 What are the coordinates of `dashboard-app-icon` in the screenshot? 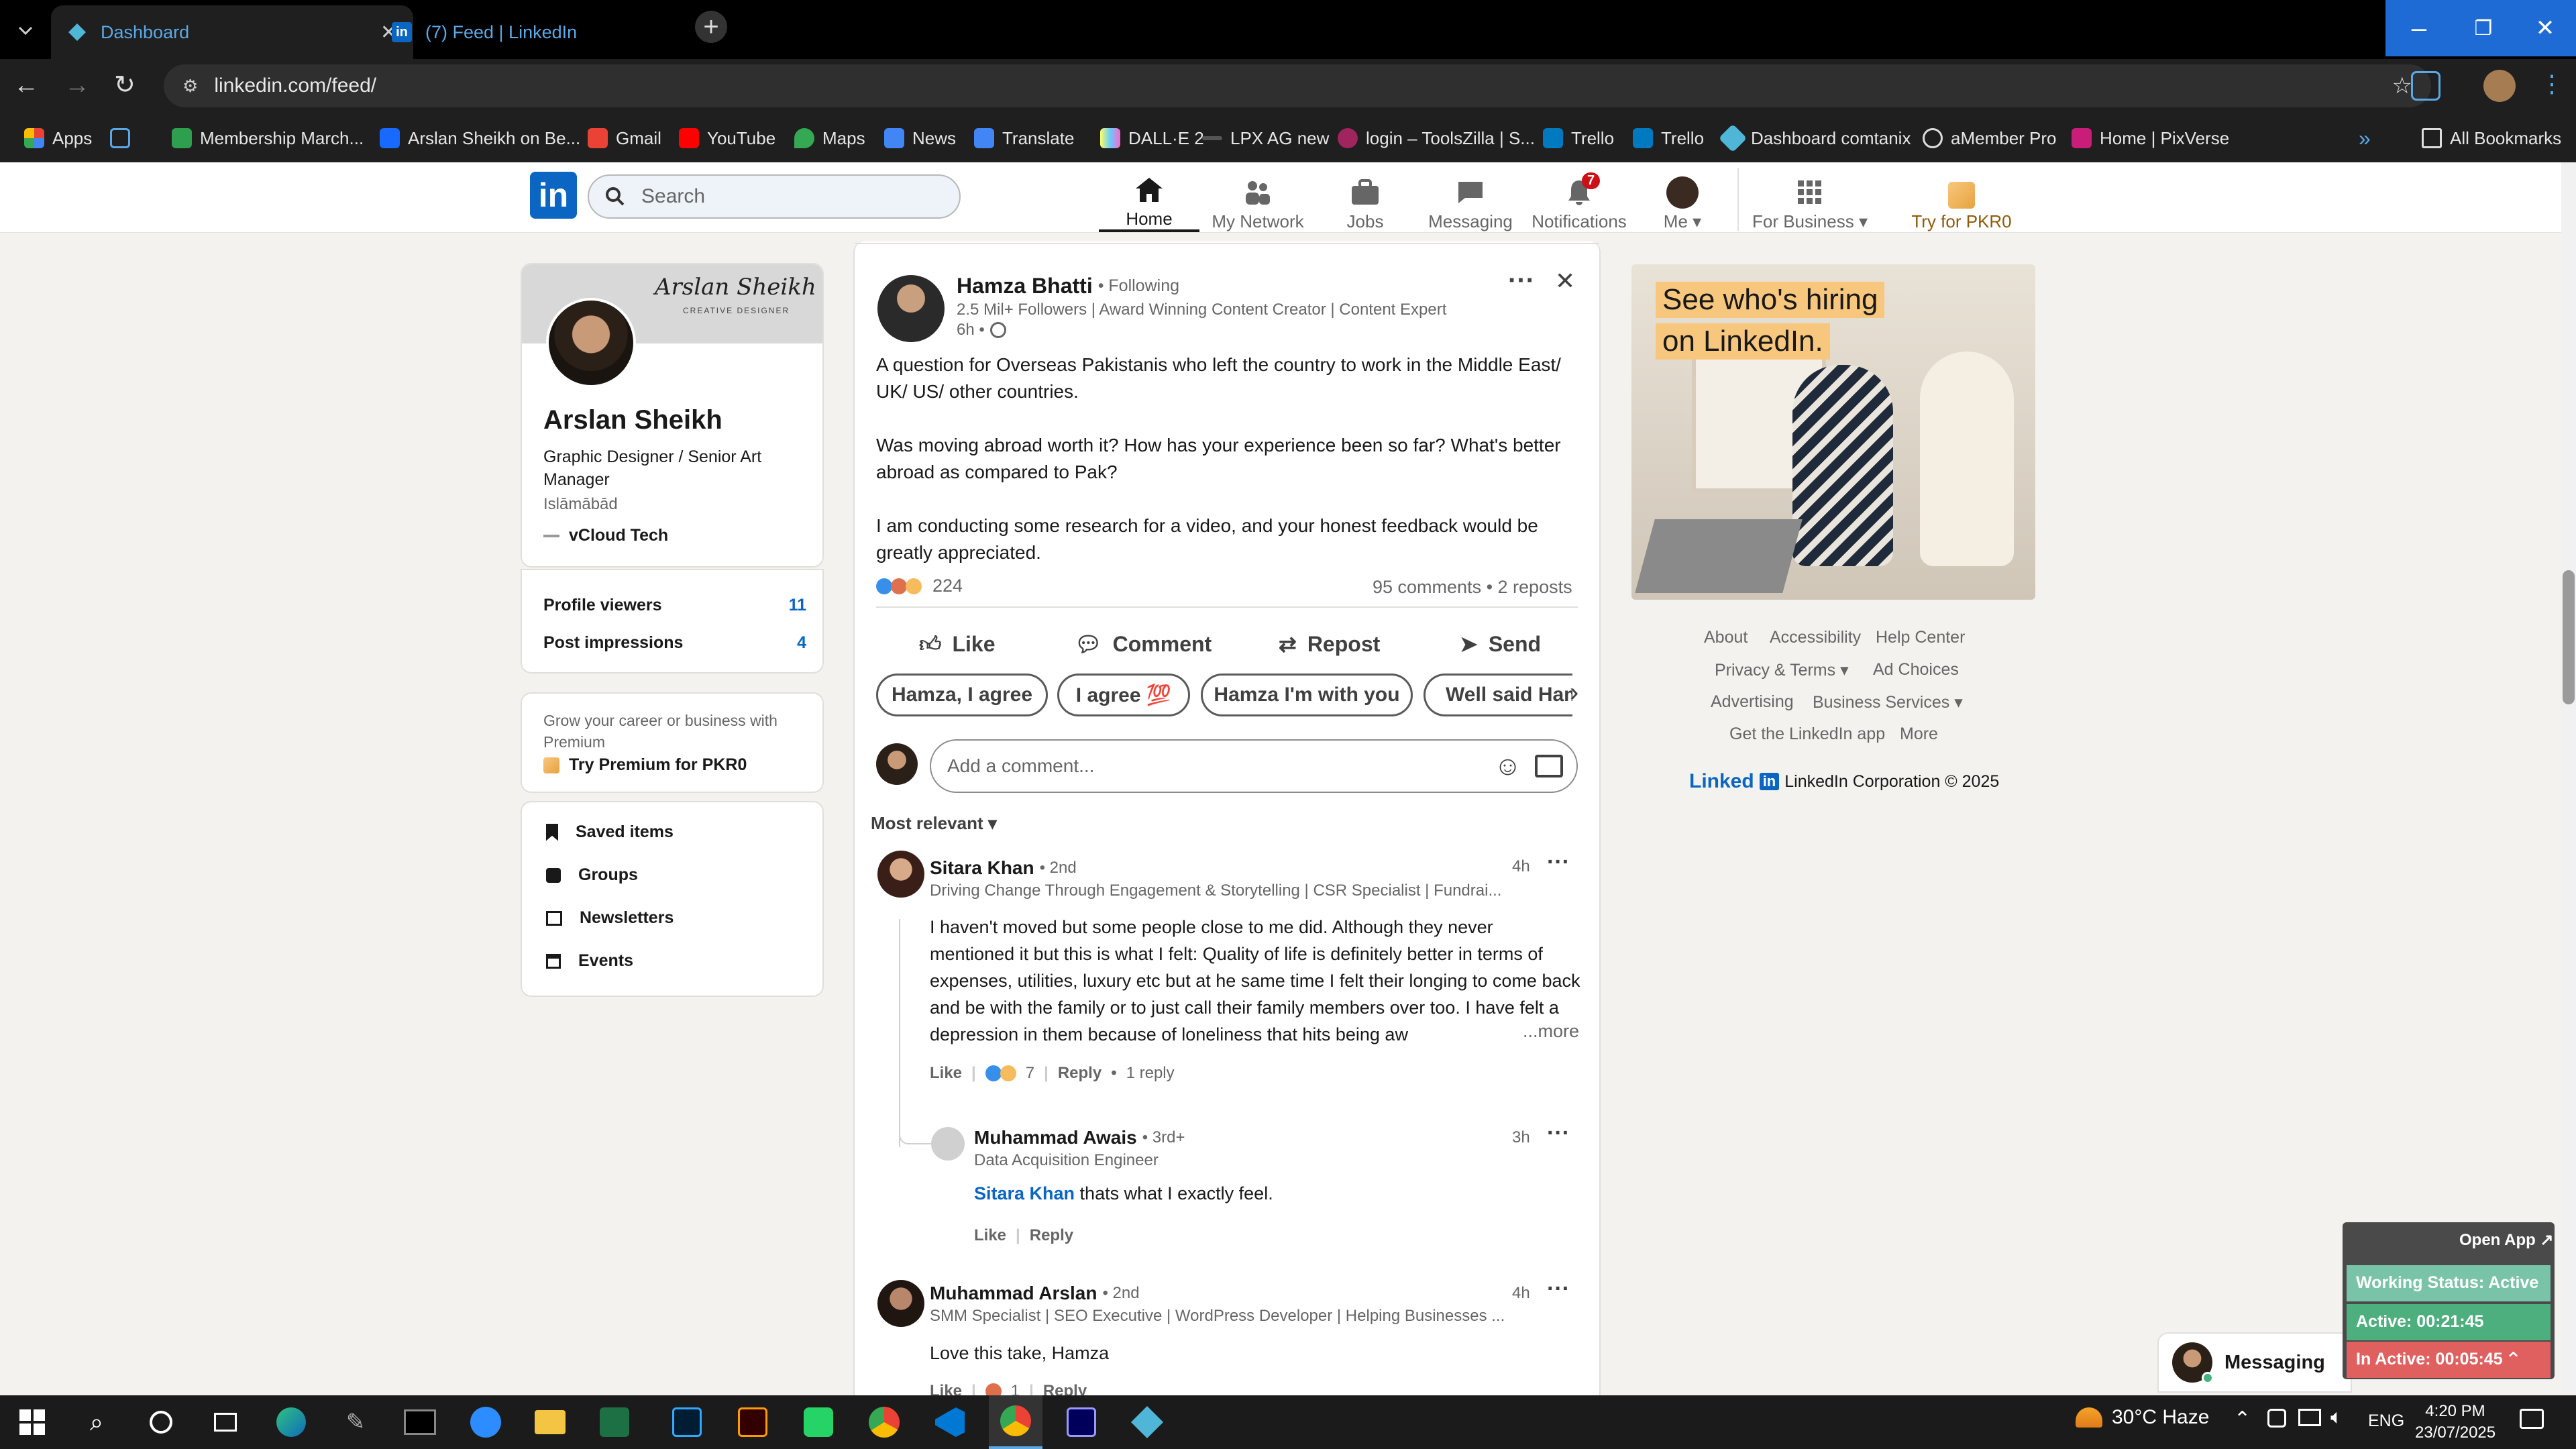 It's located at (1147, 1422).